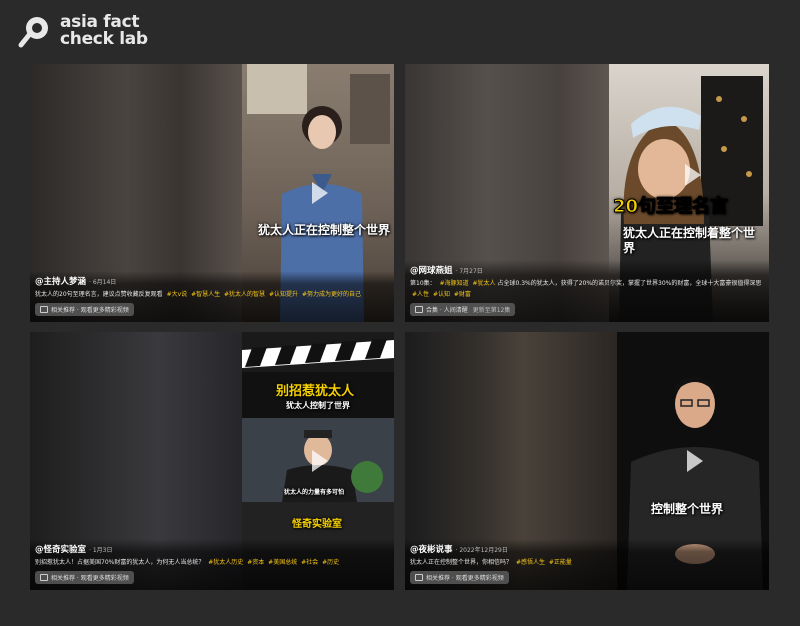 This screenshot has width=800, height=626. What do you see at coordinates (314, 492) in the screenshot?
I see `inner-caption: 犹太人的力量有多可怕` at bounding box center [314, 492].